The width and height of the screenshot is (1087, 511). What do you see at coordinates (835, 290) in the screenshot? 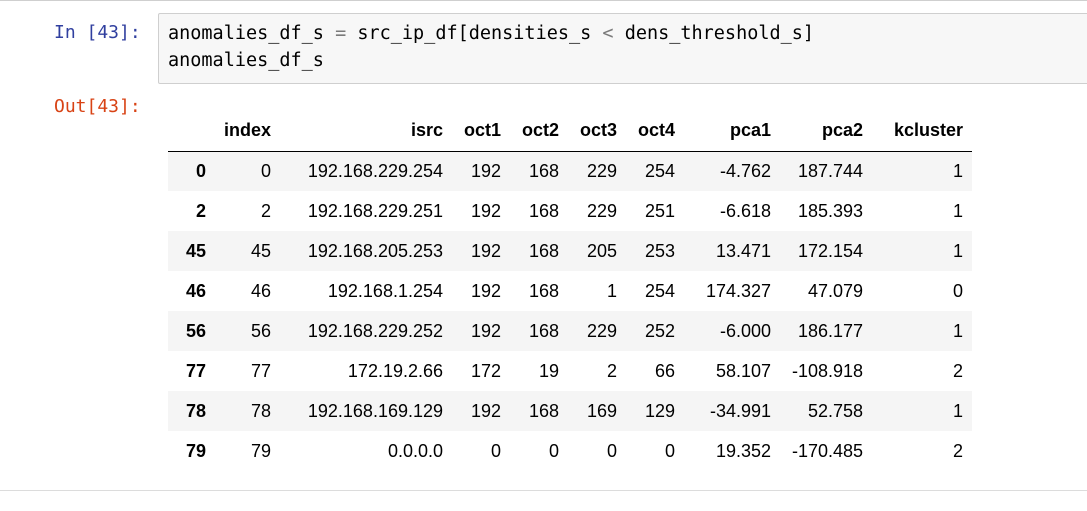
I see `table-cell: 47.079` at bounding box center [835, 290].